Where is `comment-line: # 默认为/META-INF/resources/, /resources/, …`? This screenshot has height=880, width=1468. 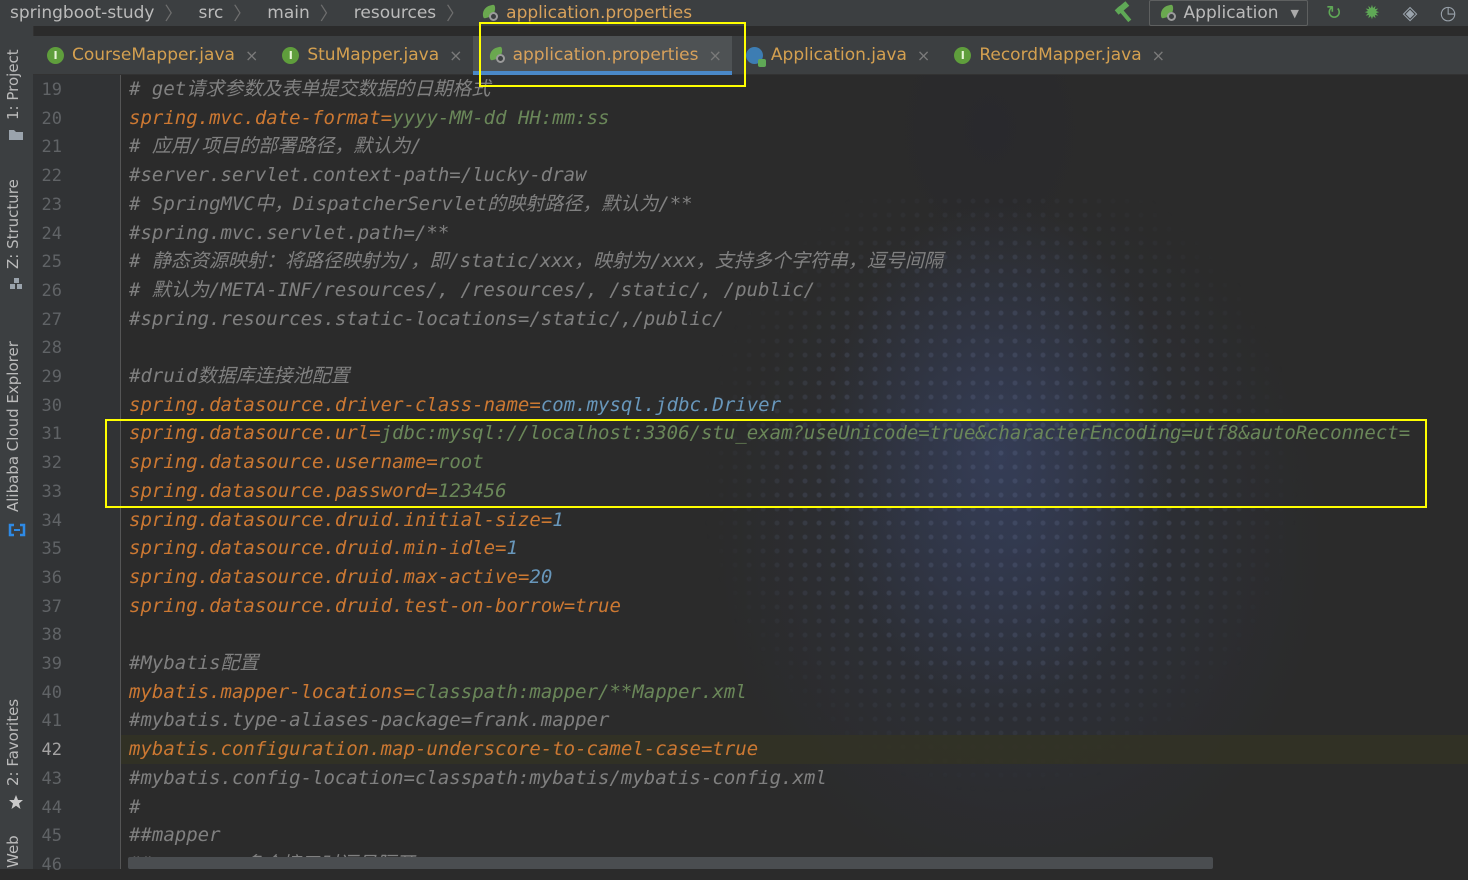 comment-line: # 默认为/META-INF/resources/, /resources/, … is located at coordinates (472, 290).